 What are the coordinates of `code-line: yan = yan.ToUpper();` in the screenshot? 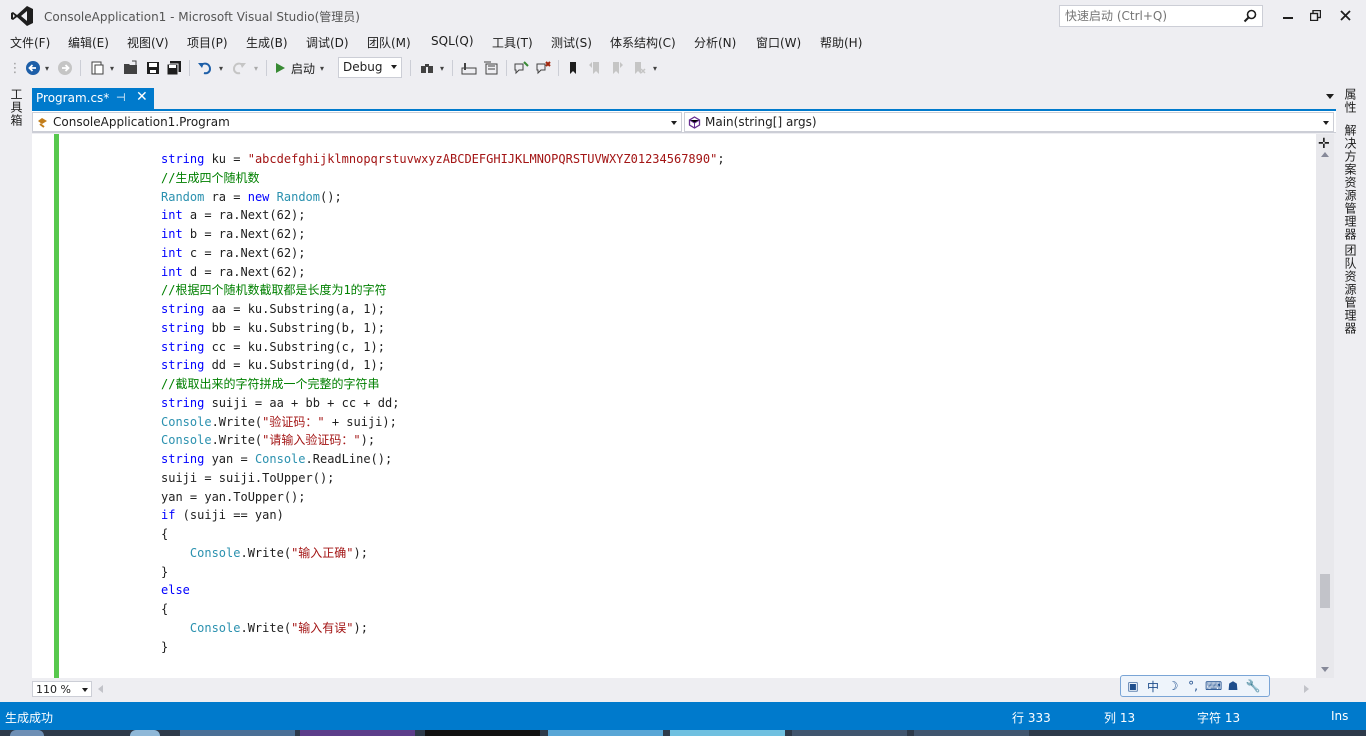 It's located at (443, 497).